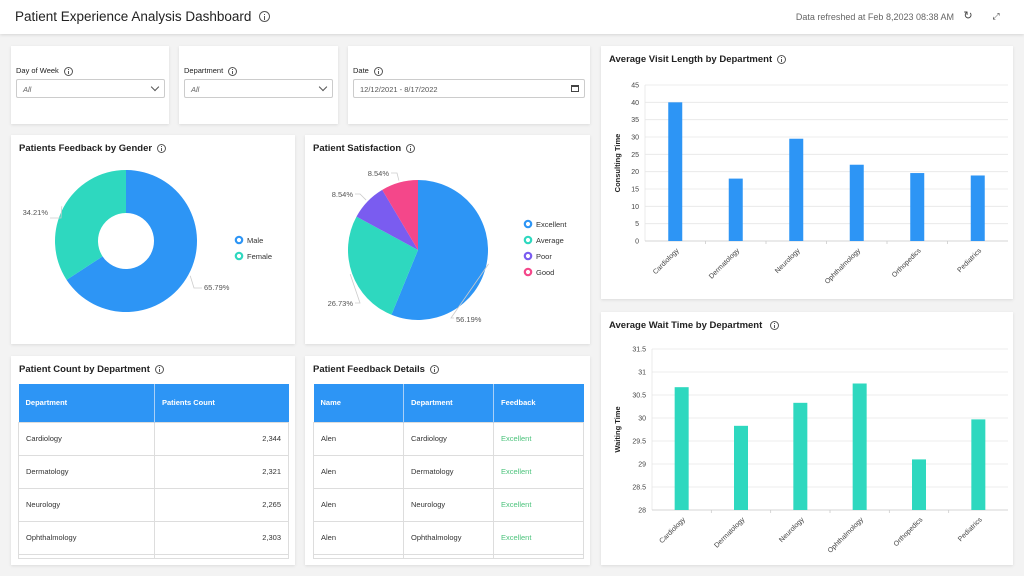 This screenshot has height=576, width=1024. What do you see at coordinates (90, 88) in the screenshot?
I see `day-of-week-dropdown: All` at bounding box center [90, 88].